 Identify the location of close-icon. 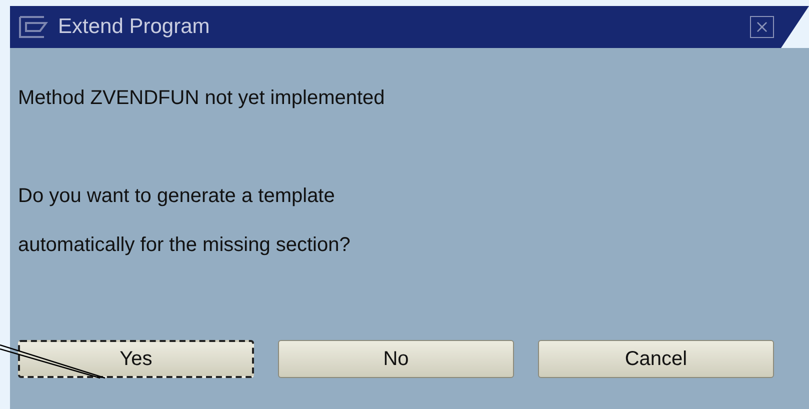
(762, 27).